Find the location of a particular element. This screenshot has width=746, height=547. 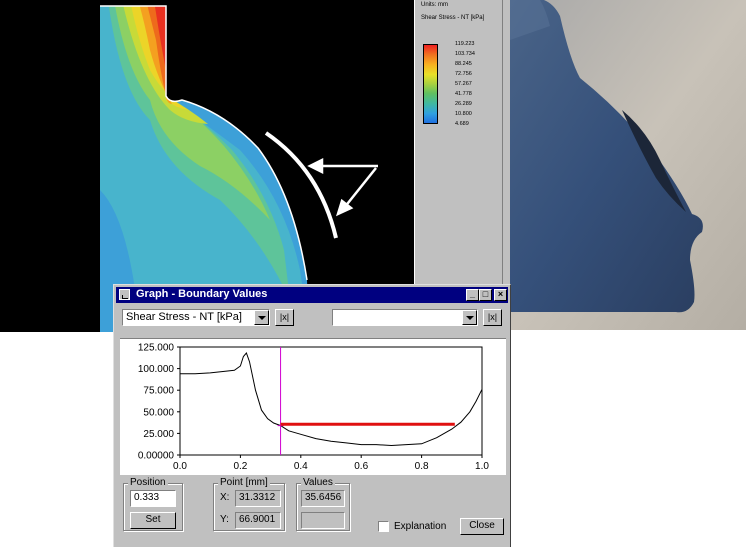

units-label: Units: mm is located at coordinates (434, 5).